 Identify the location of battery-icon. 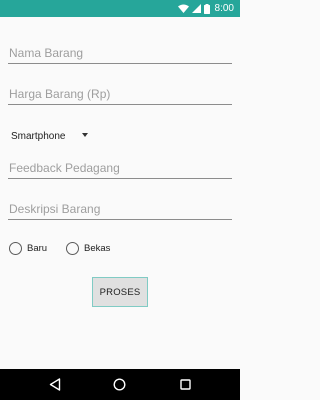
(206, 8).